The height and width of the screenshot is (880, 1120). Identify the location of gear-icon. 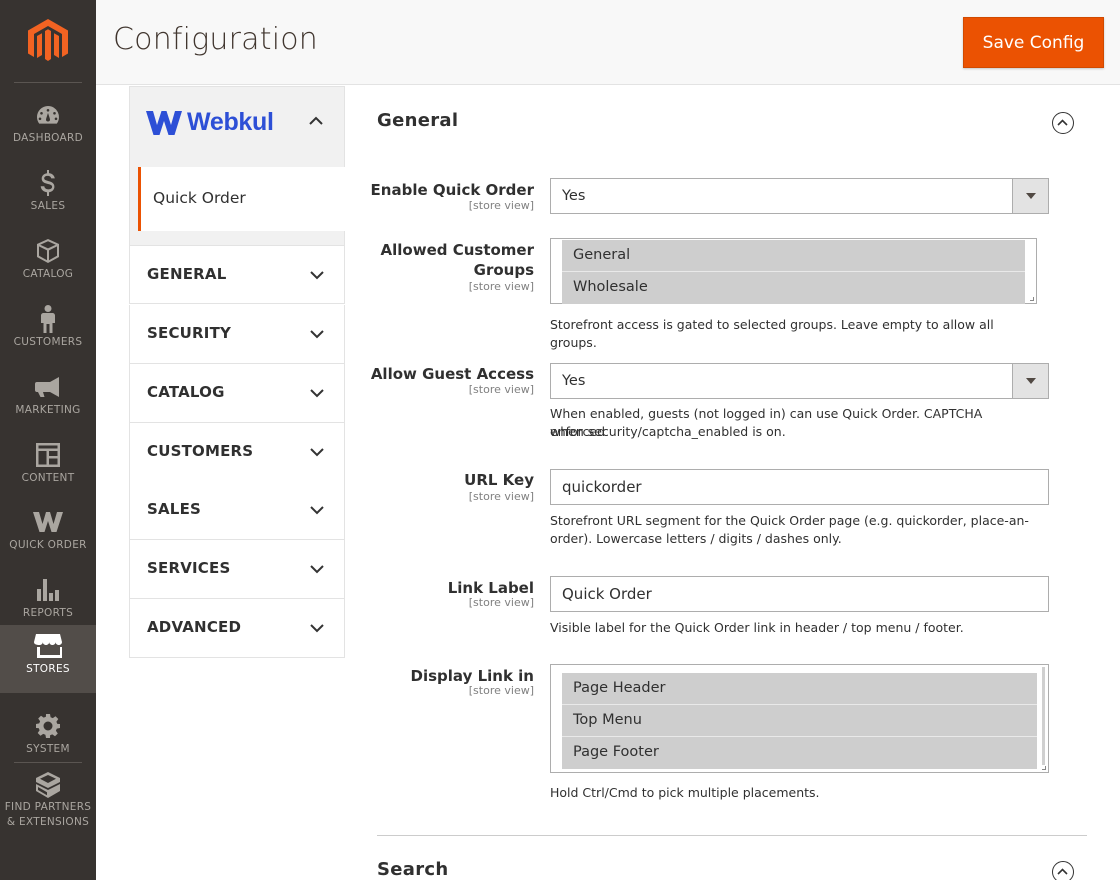
(48, 726).